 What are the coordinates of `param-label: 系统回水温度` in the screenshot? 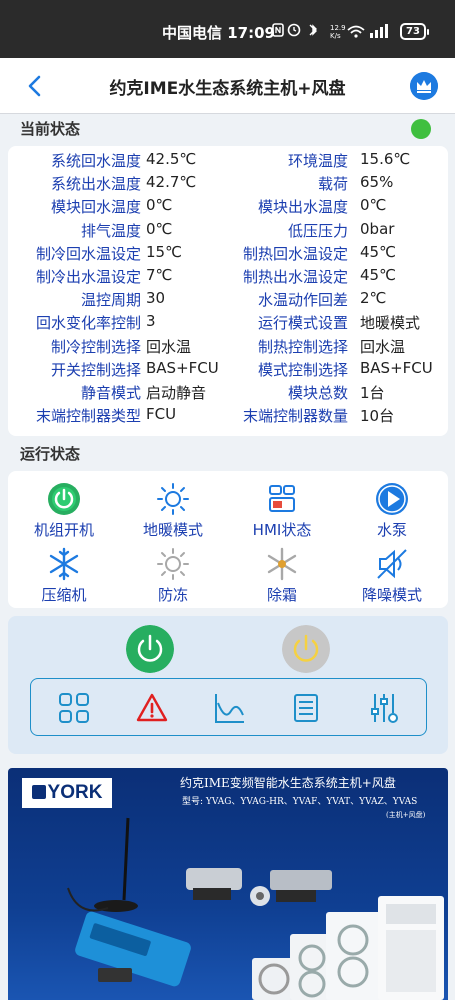 It's located at (95, 161).